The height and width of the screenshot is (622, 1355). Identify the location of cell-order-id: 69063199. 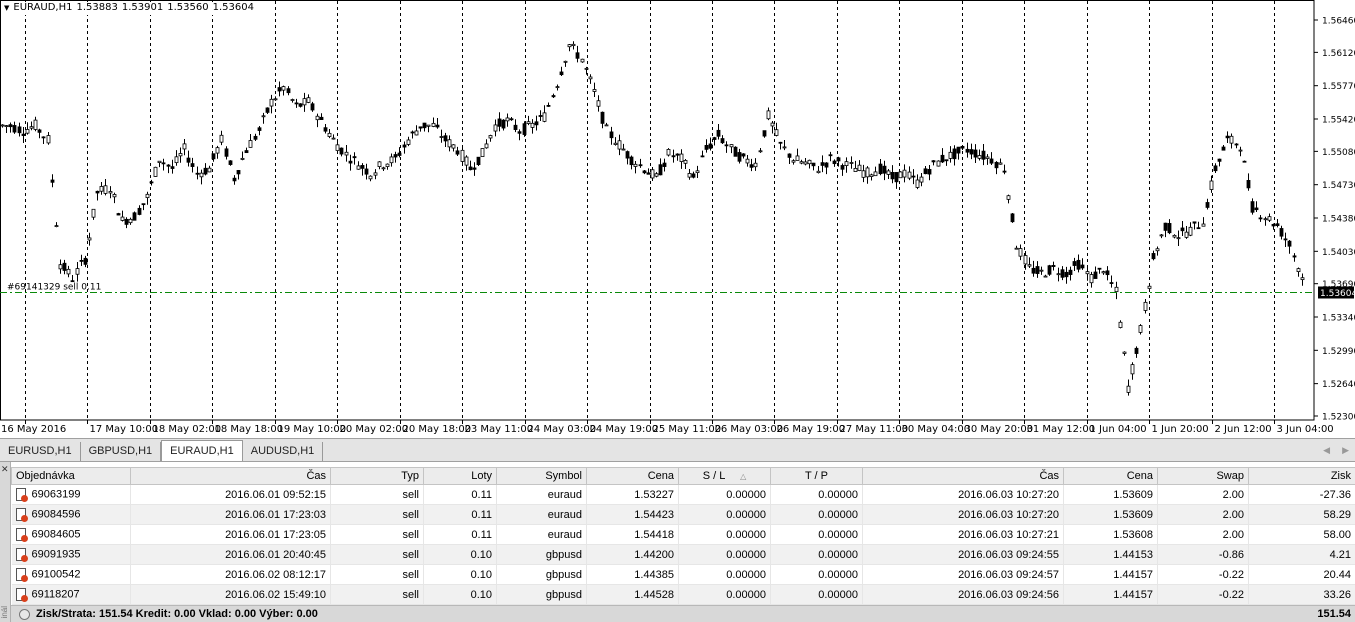
(71, 494).